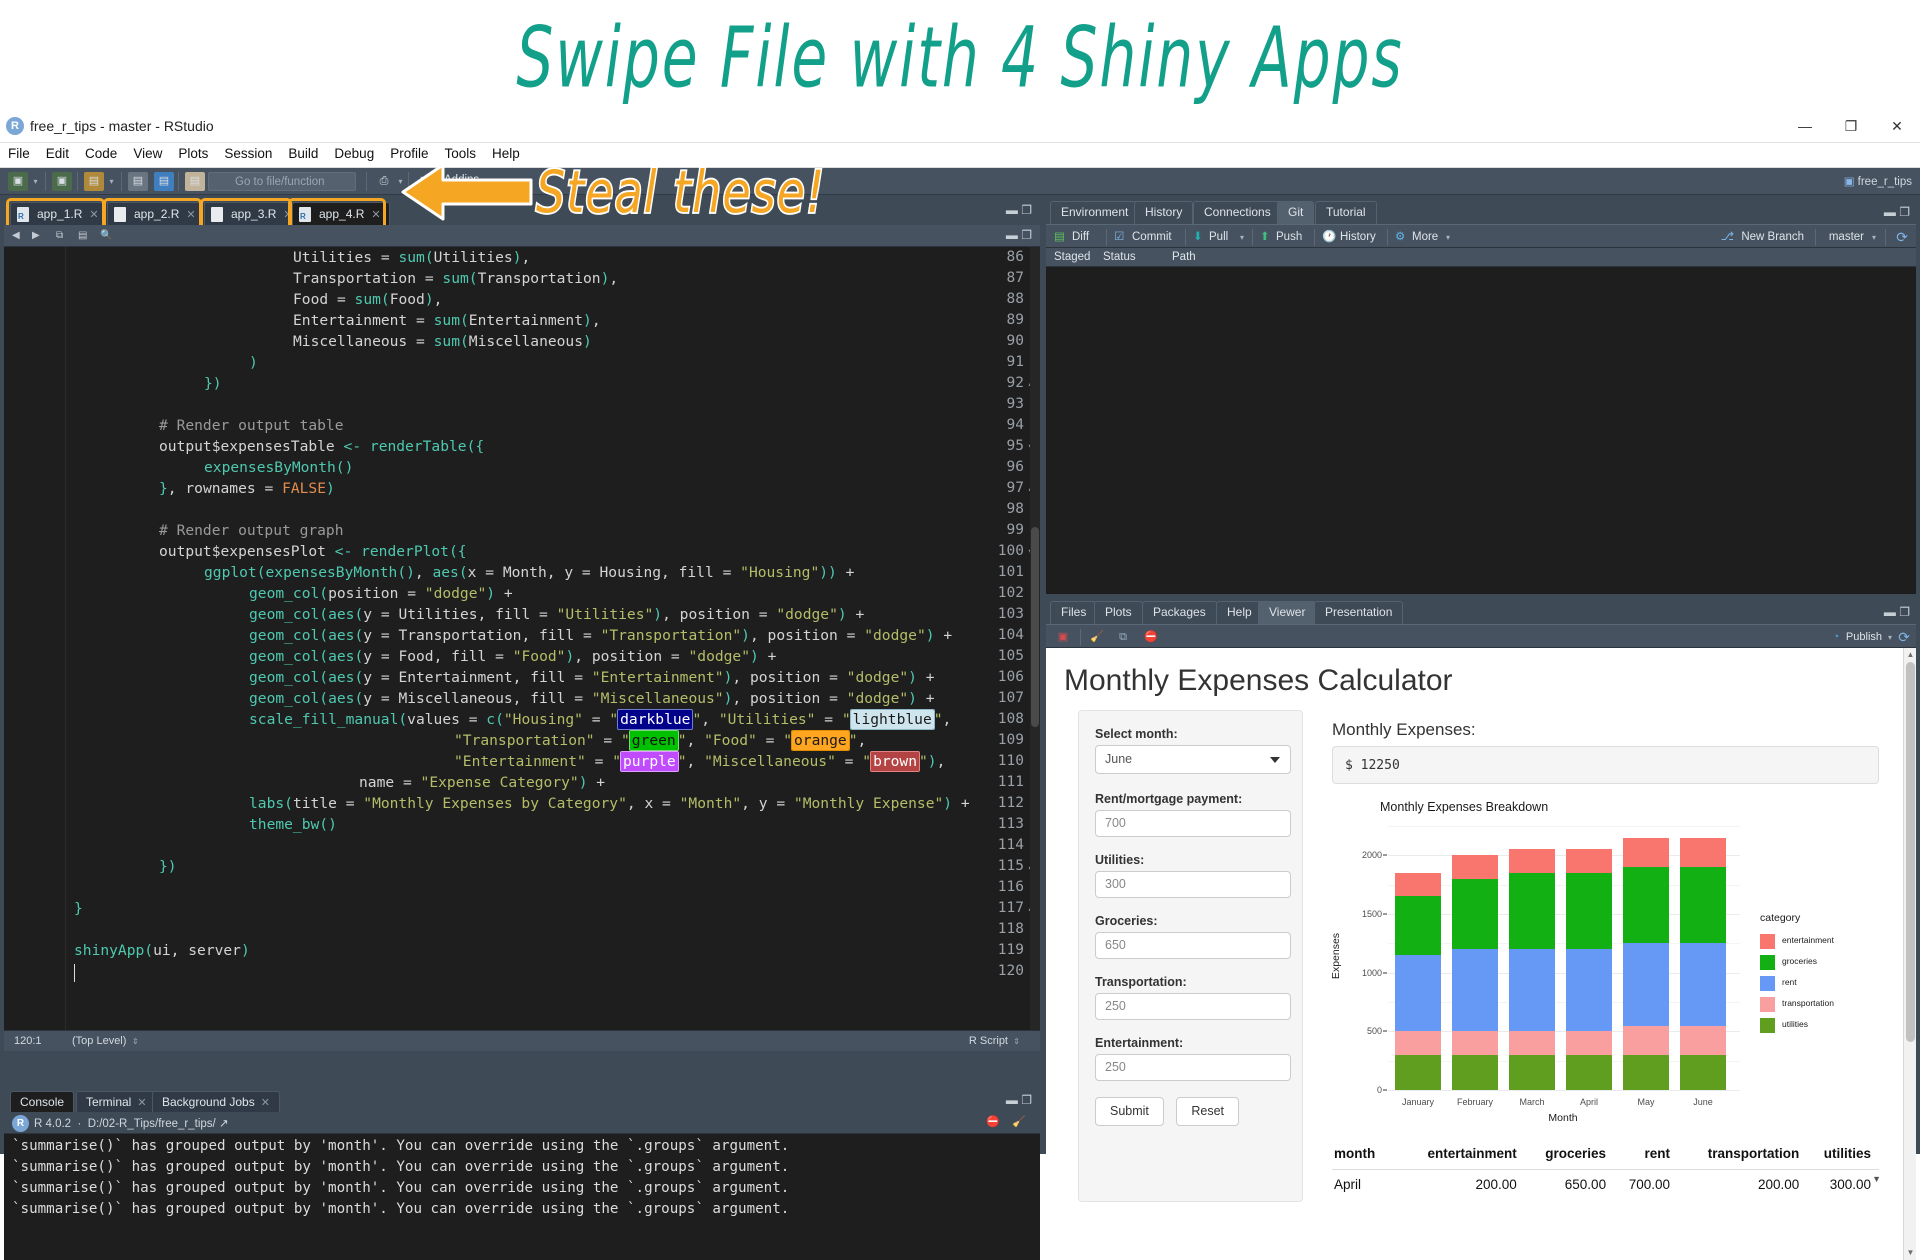  What do you see at coordinates (1296, 212) in the screenshot?
I see `tab-git: Git` at bounding box center [1296, 212].